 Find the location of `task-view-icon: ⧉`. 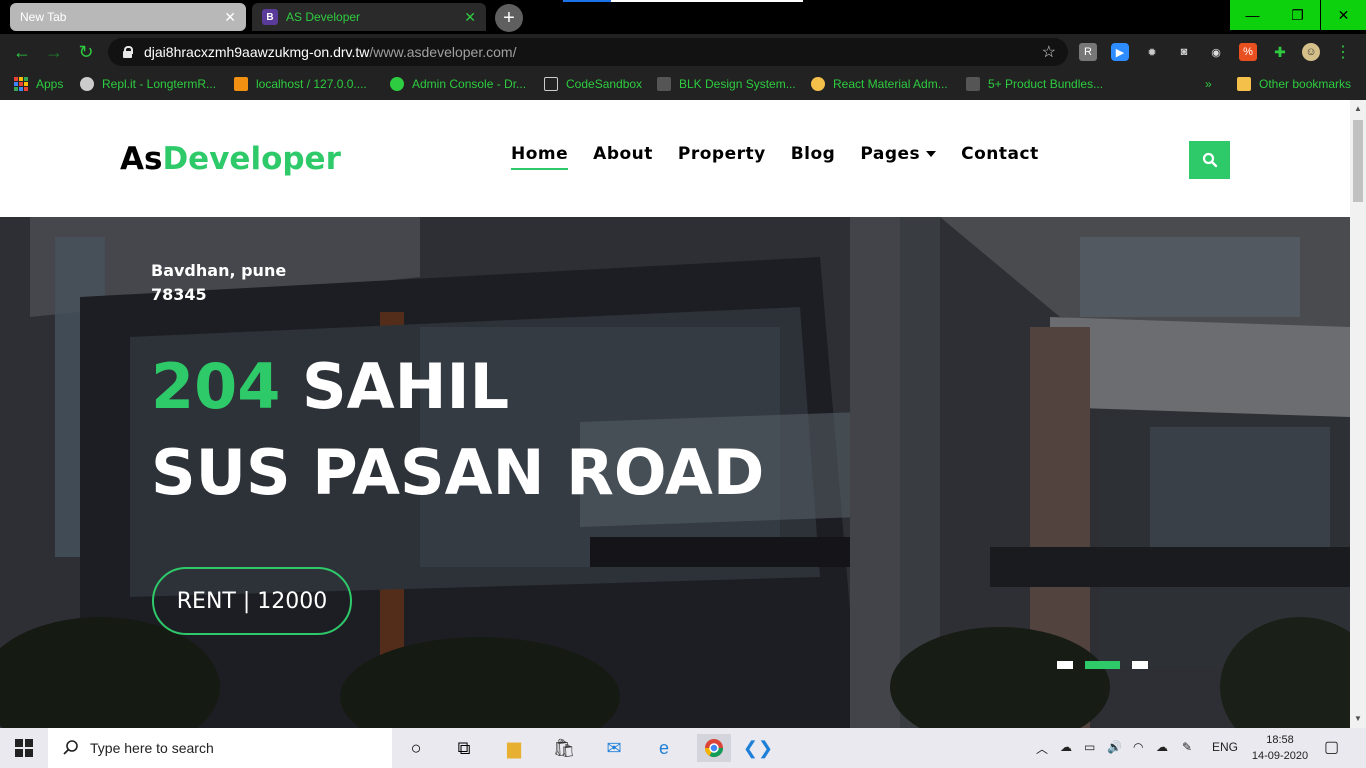

task-view-icon: ⧉ is located at coordinates (464, 748).